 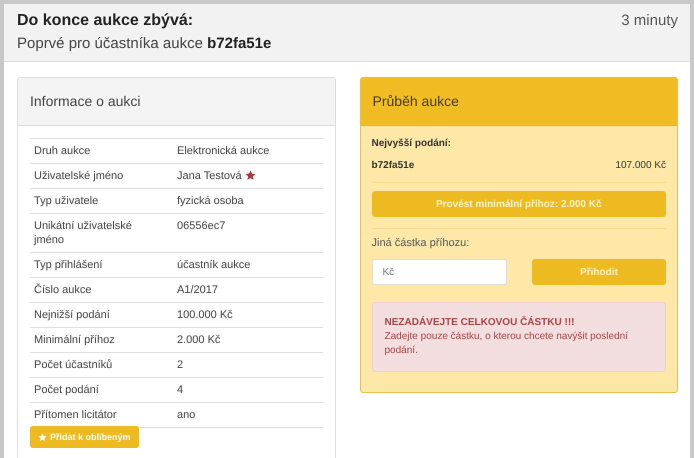 I want to click on warning-title: NEZADÁVEJTE CELKOVOU ČÁSTKU !!!, so click(x=480, y=323).